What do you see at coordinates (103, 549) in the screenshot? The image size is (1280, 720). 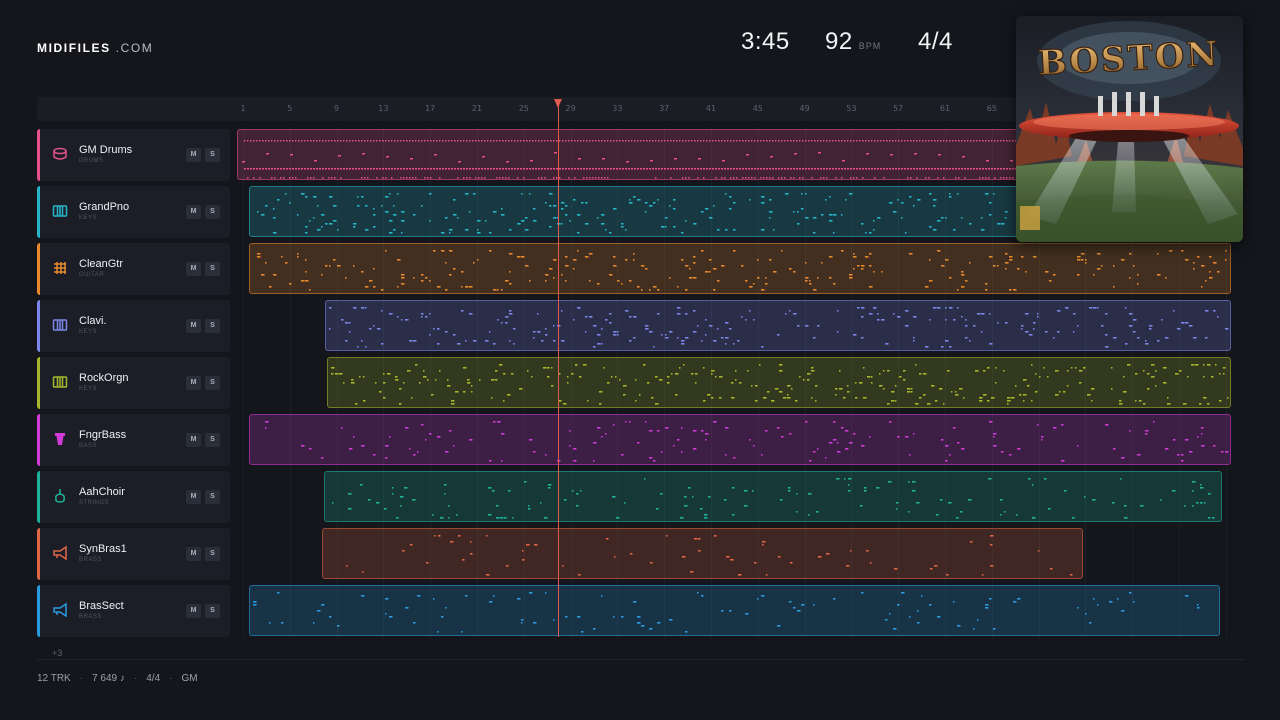 I see `track-name: SynBras1` at bounding box center [103, 549].